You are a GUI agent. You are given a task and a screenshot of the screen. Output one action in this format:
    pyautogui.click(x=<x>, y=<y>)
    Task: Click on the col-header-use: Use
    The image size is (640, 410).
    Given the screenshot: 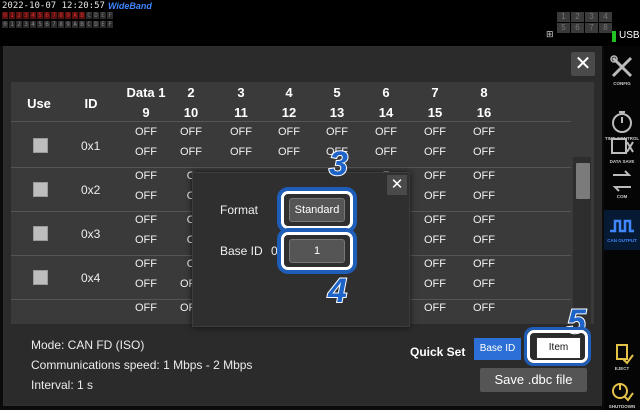 What is the action you would take?
    pyautogui.click(x=39, y=103)
    